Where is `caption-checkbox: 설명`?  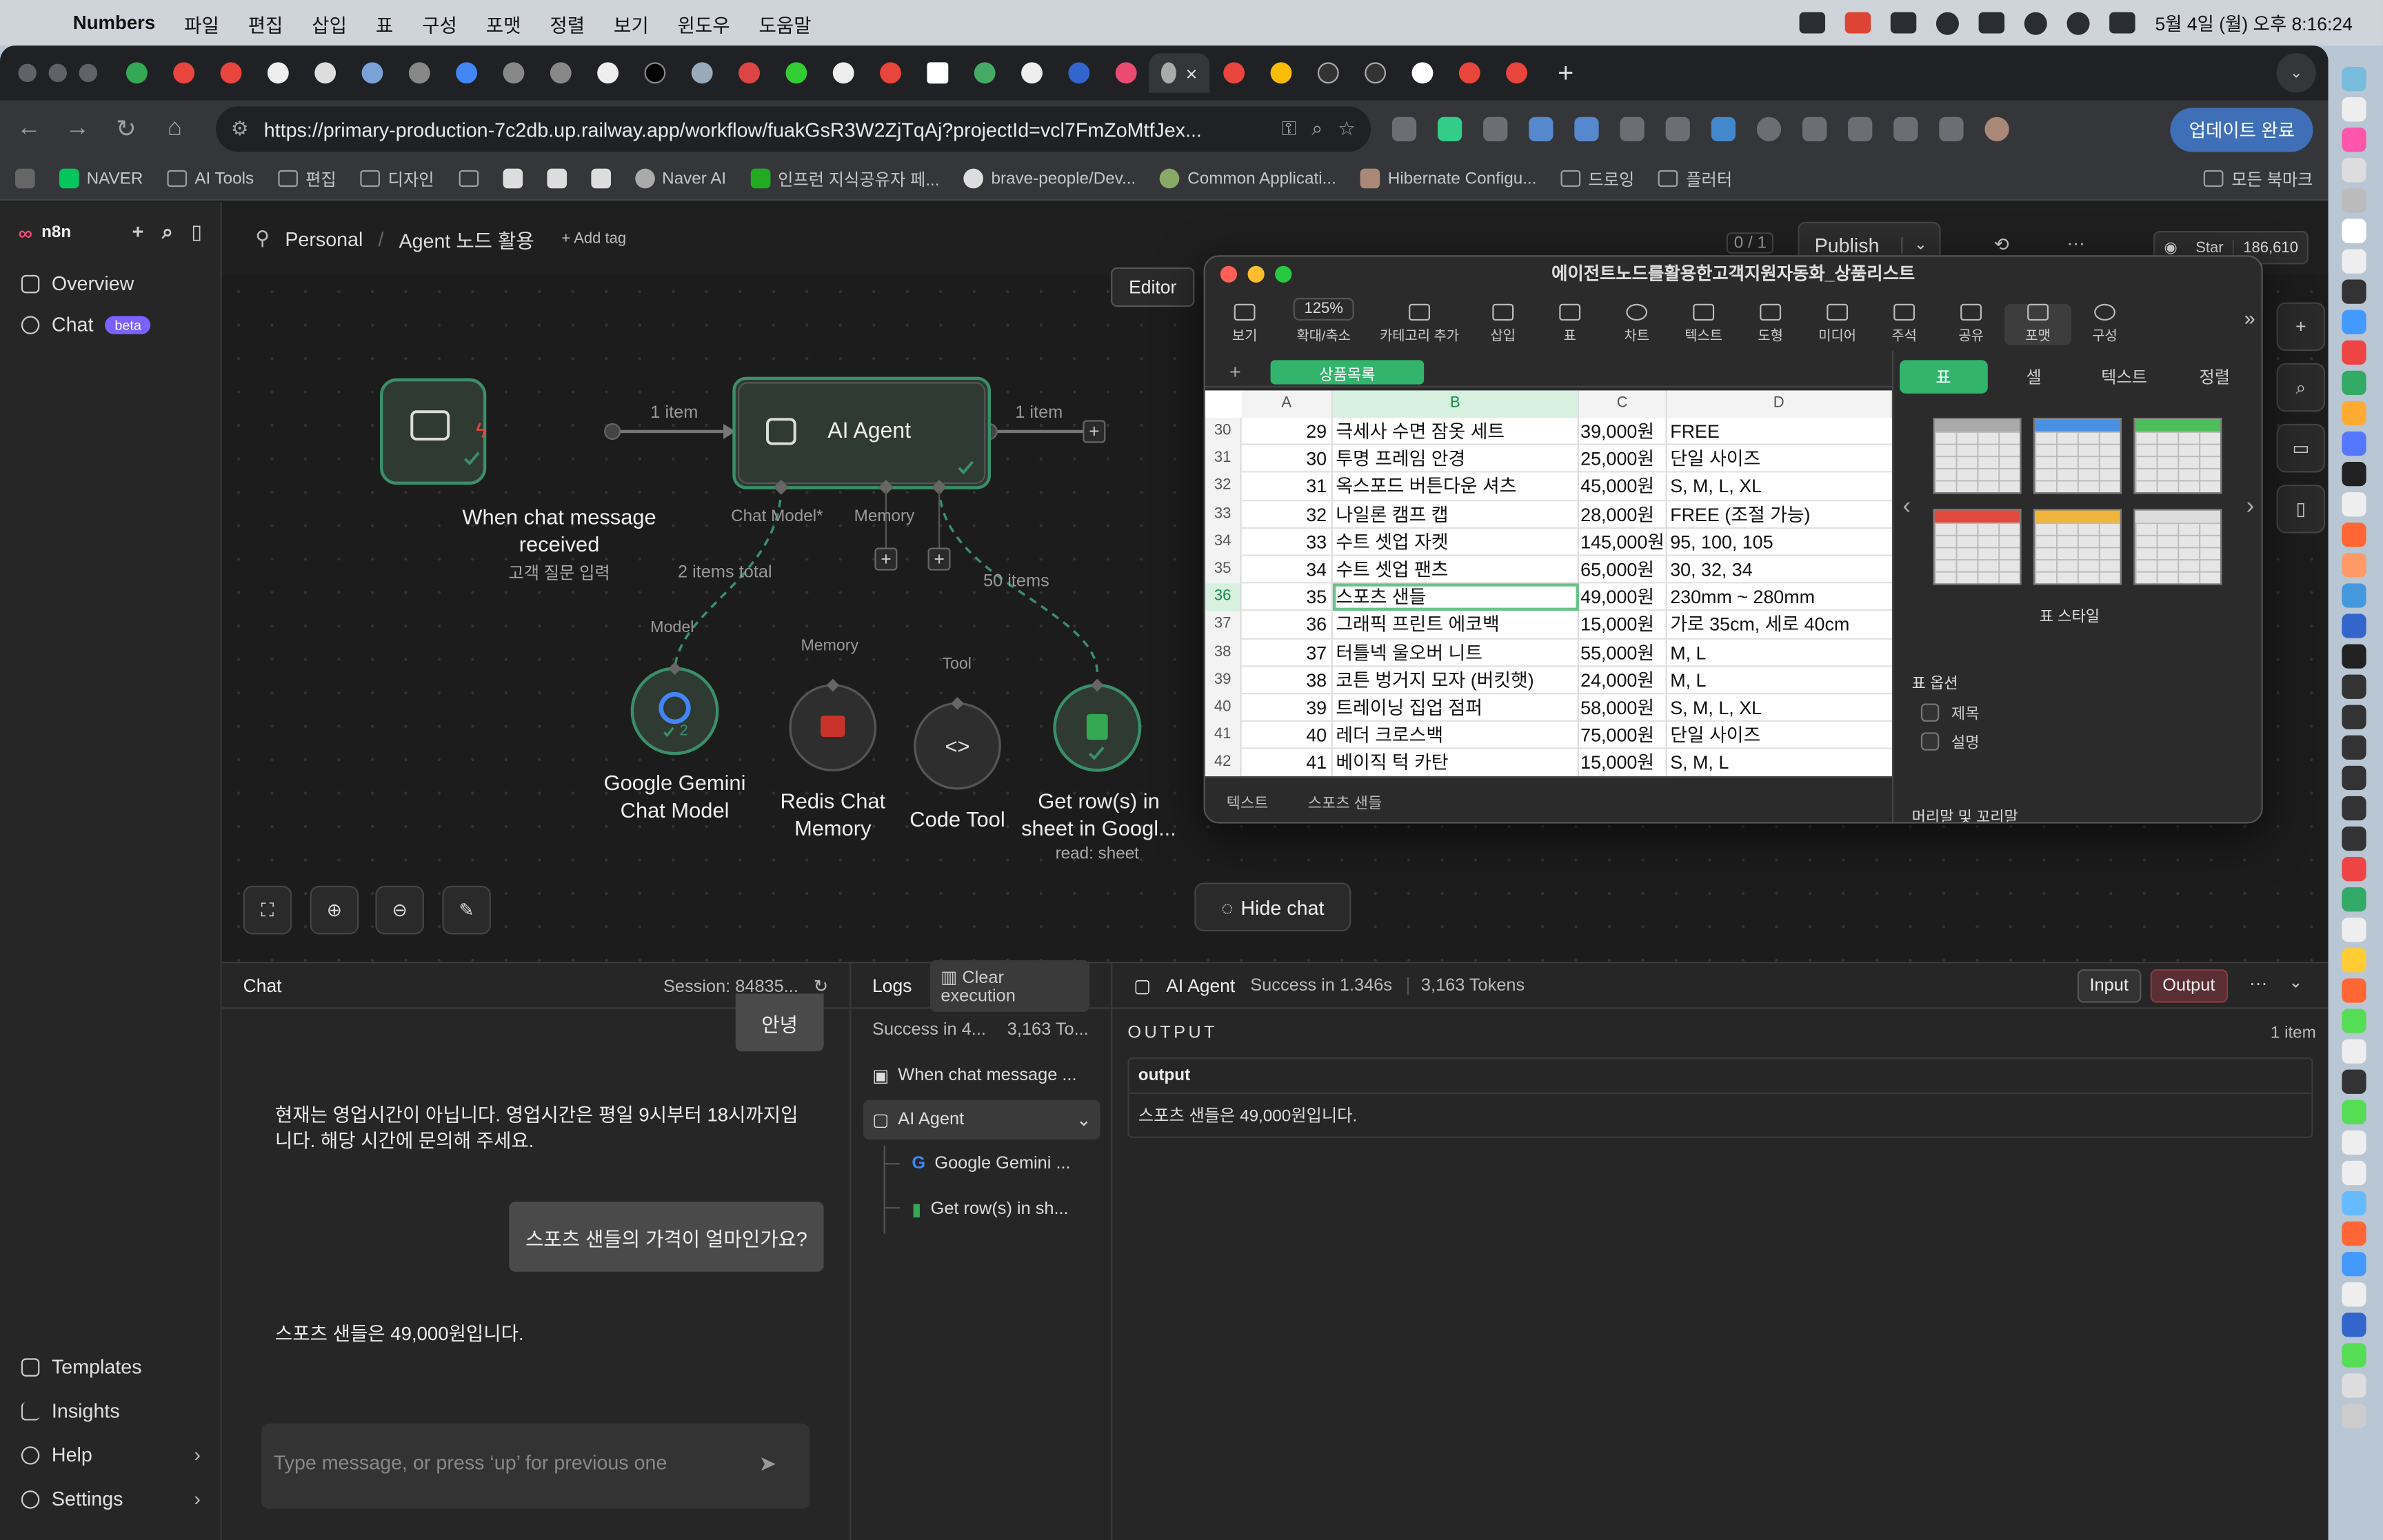
caption-checkbox: 설명 is located at coordinates (1950, 741).